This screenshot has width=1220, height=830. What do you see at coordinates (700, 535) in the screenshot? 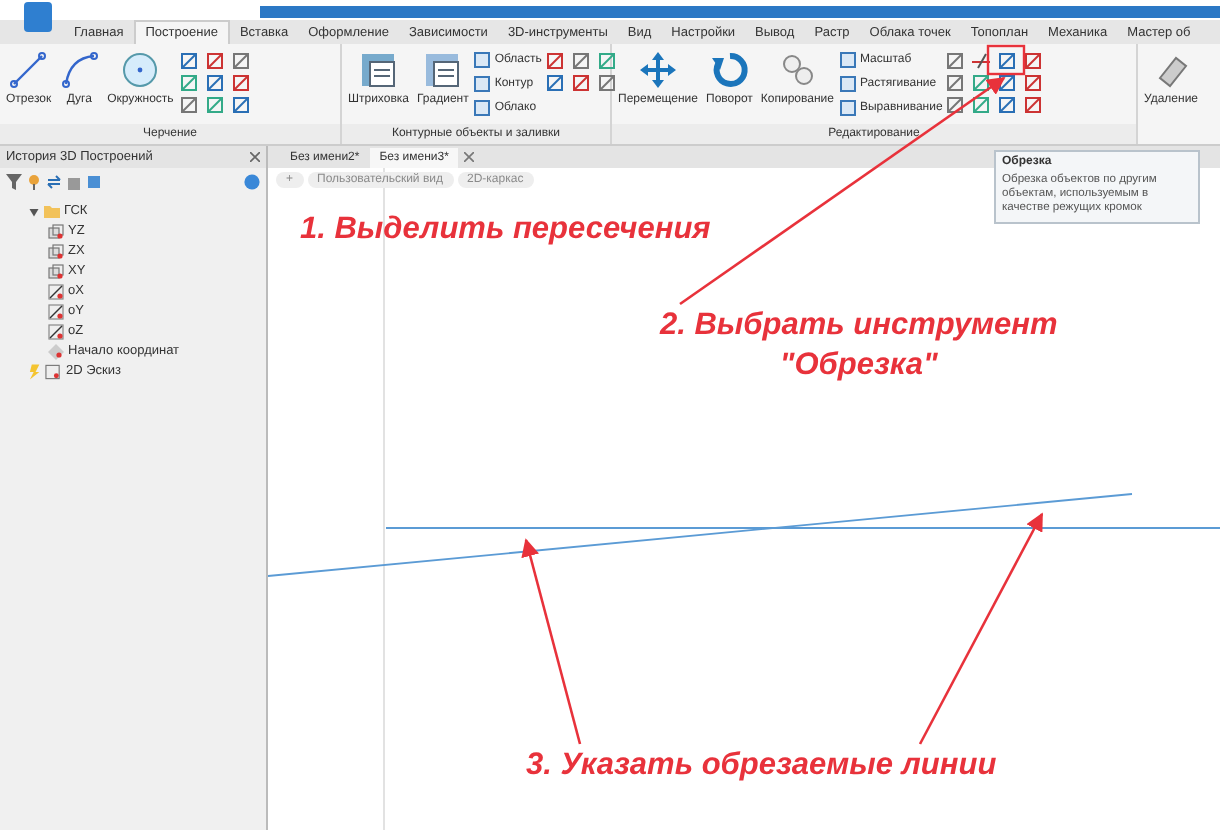
I see `drawing-line` at bounding box center [700, 535].